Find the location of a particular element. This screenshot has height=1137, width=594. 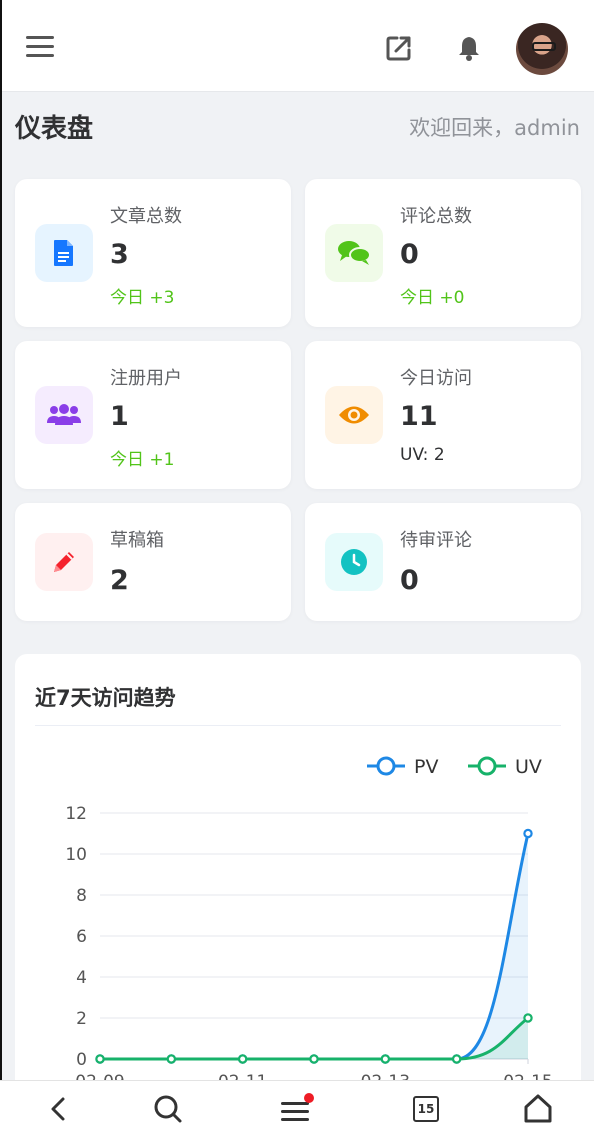

stat-sub: 今日 +3 is located at coordinates (142, 298).